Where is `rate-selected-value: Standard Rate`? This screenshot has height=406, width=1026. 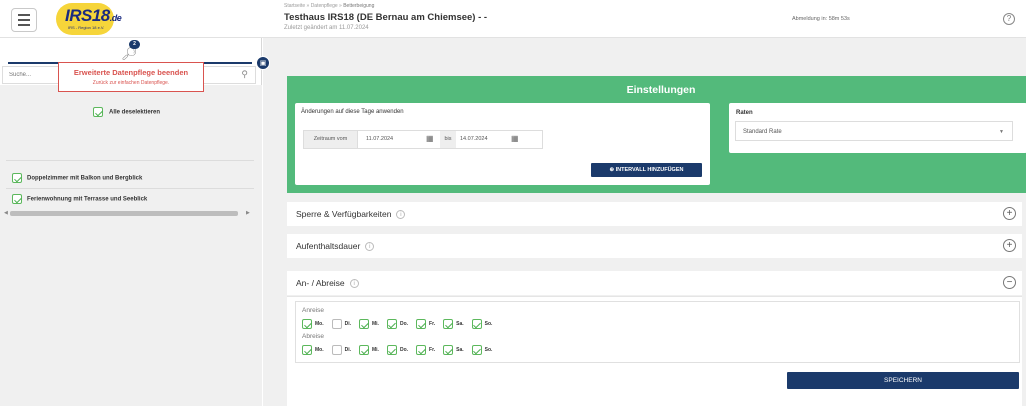 rate-selected-value: Standard Rate is located at coordinates (762, 132).